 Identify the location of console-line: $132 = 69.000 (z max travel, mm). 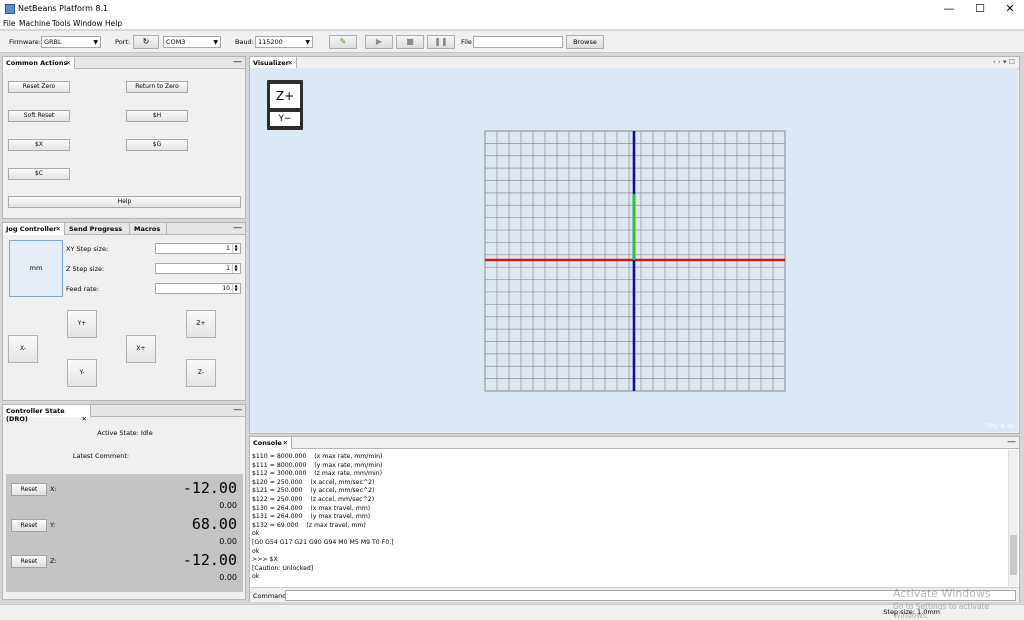
(309, 525).